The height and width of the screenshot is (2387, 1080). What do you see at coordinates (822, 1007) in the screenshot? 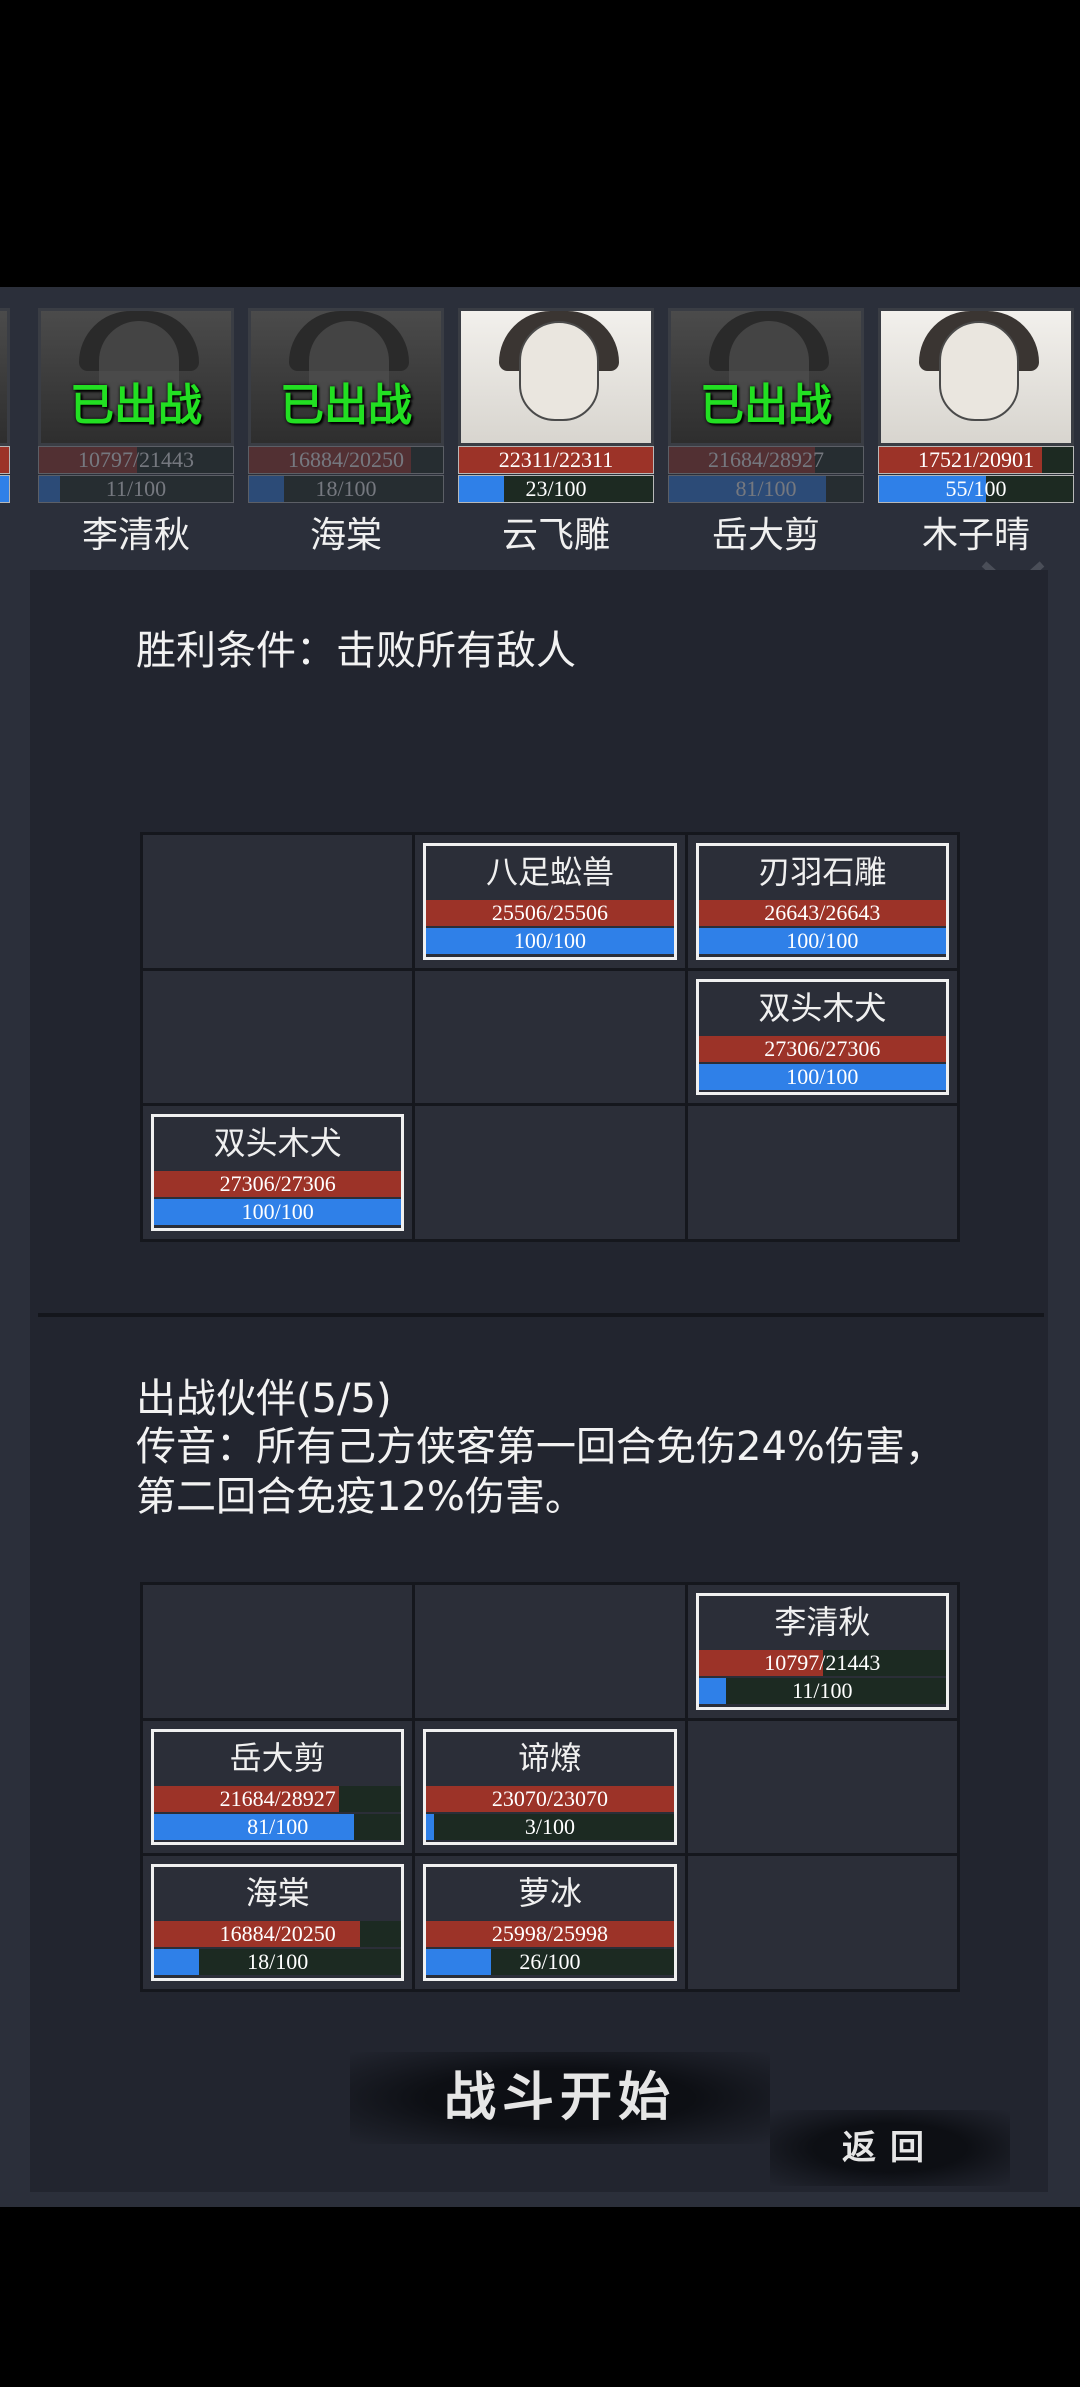
I see `unit-name: 双头木犬` at bounding box center [822, 1007].